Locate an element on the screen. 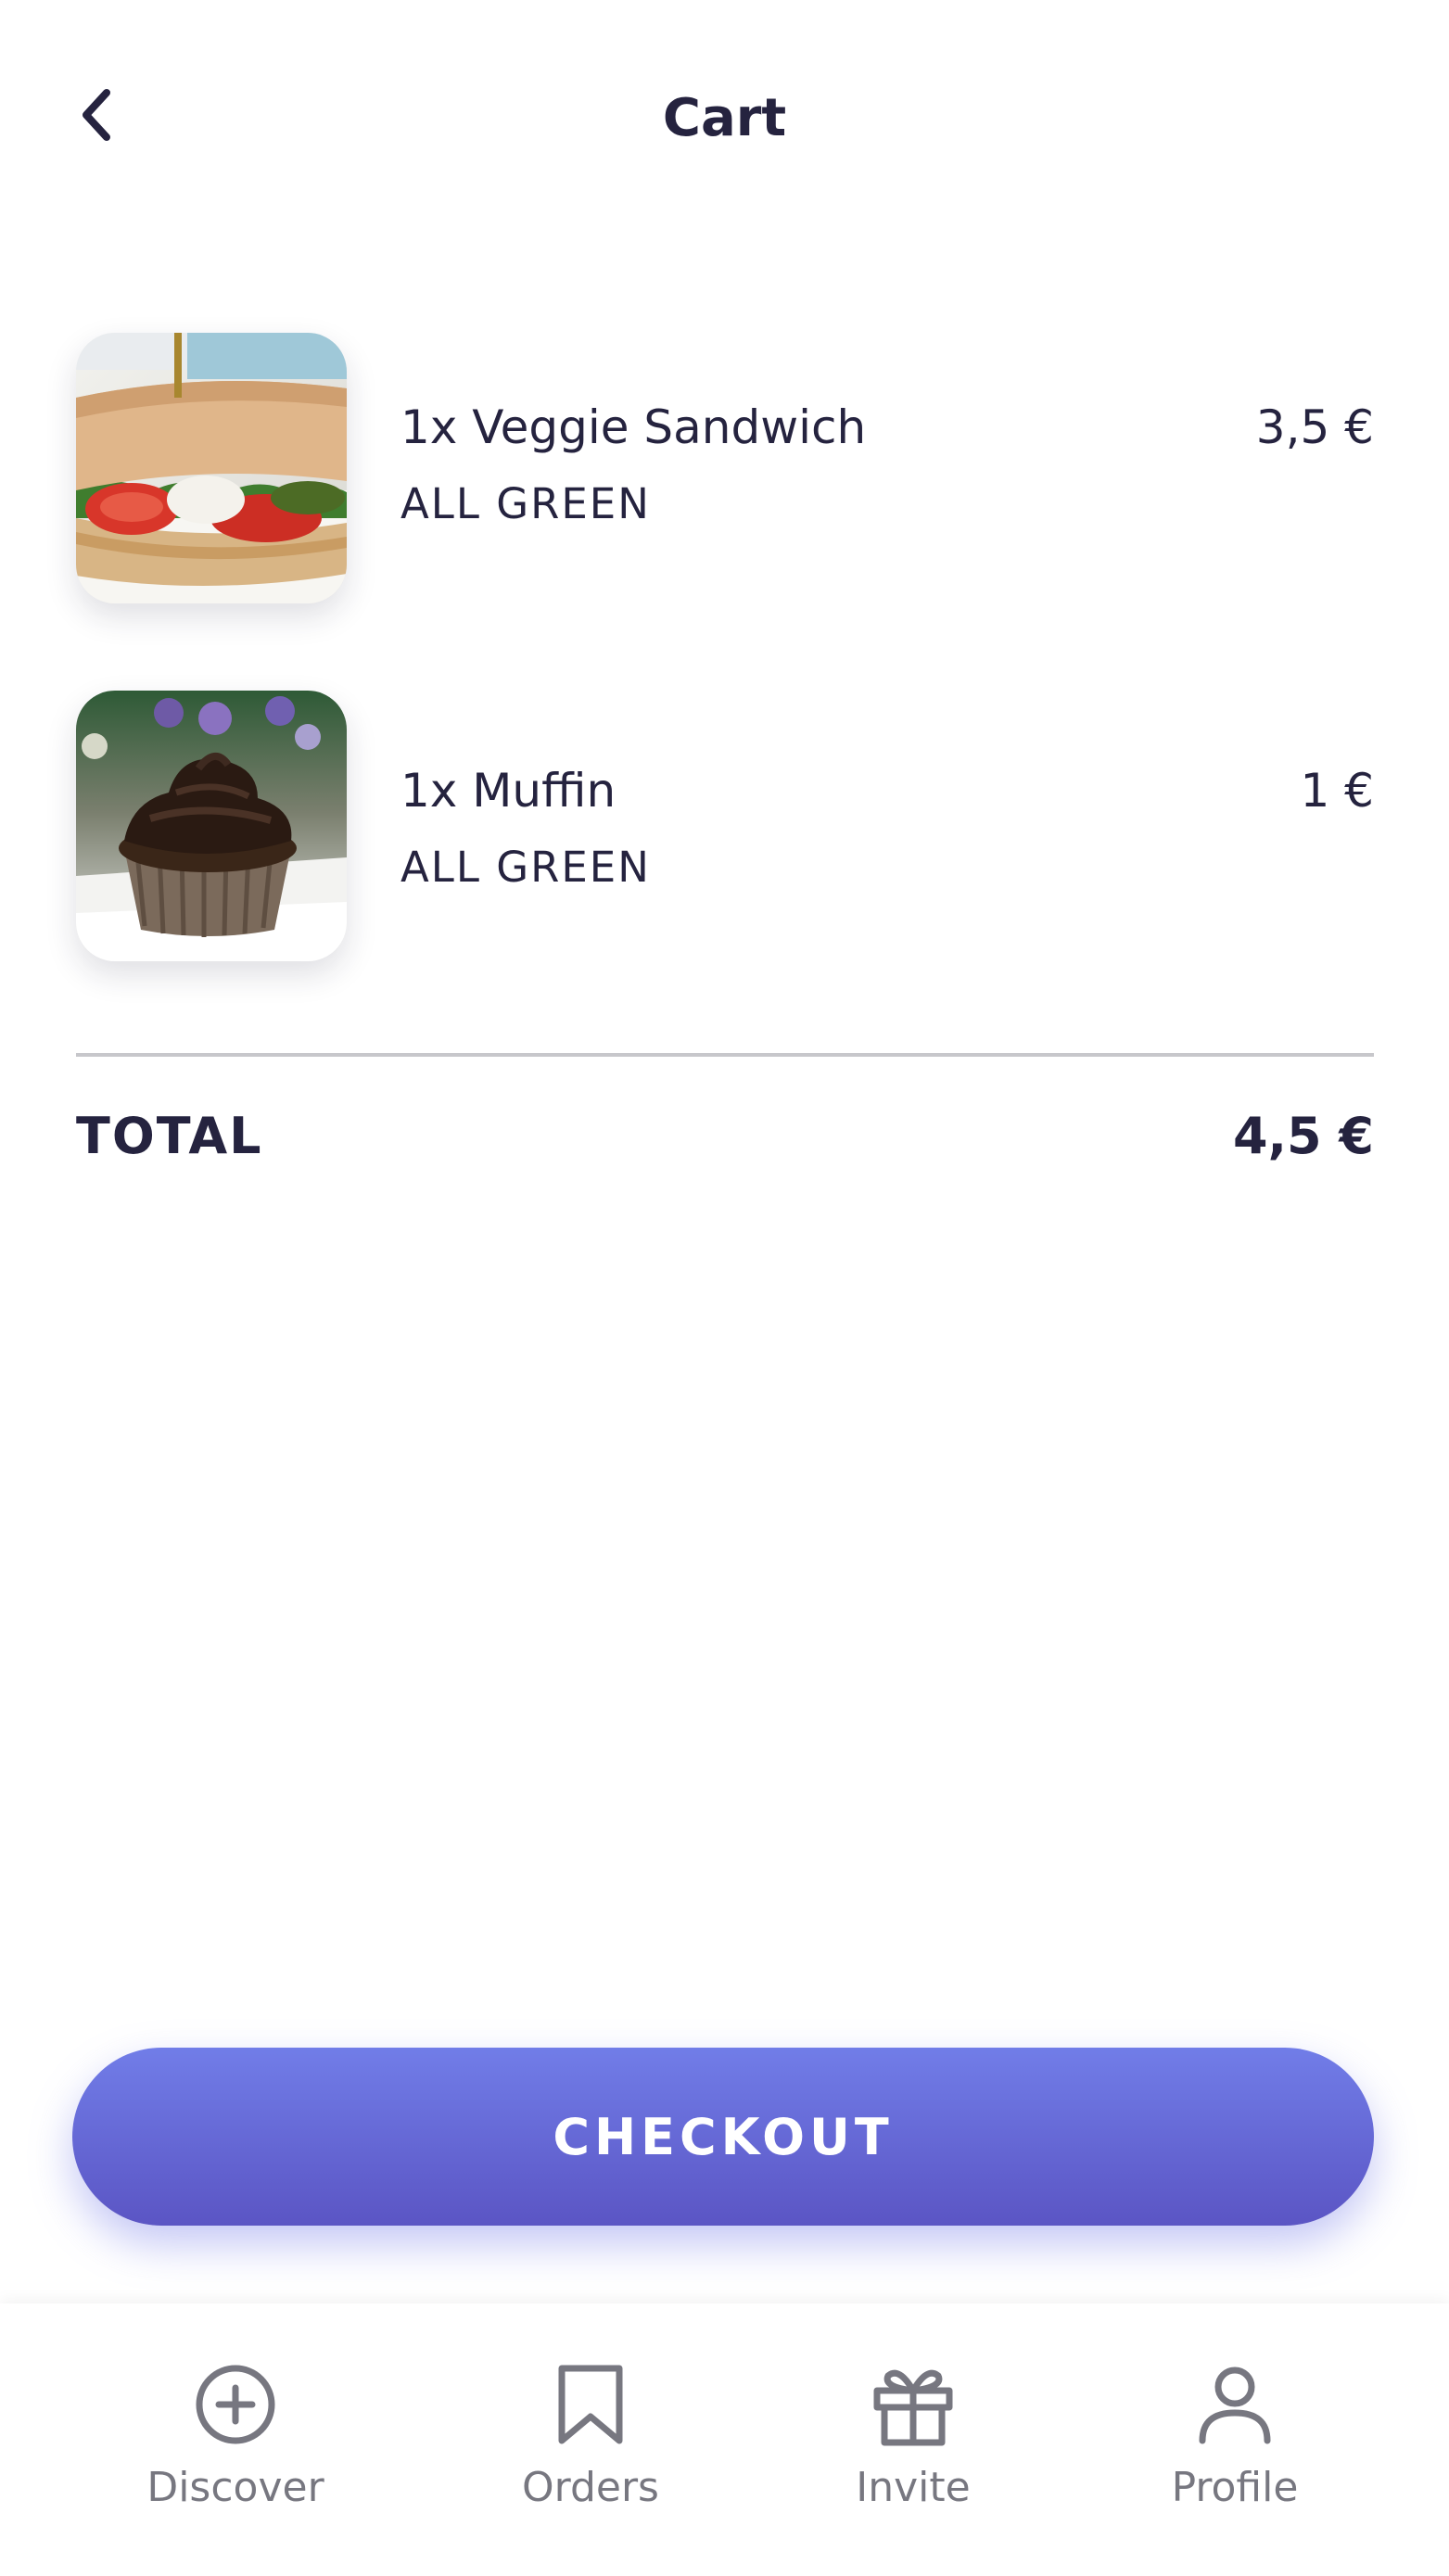 The width and height of the screenshot is (1449, 2576). tab-orders: Orders is located at coordinates (590, 2439).